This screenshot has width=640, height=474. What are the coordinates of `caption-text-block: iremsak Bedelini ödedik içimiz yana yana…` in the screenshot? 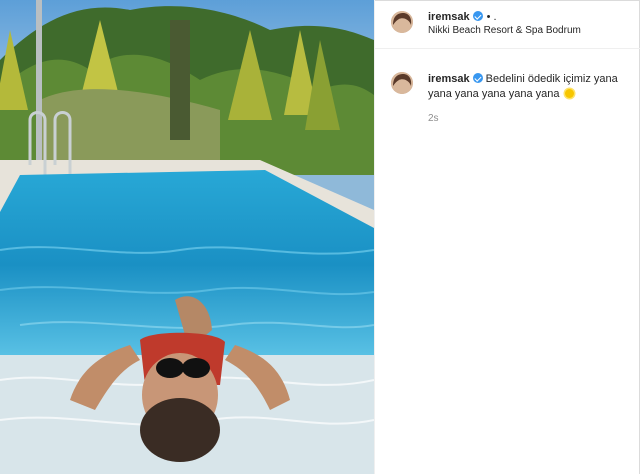 It's located at (528, 87).